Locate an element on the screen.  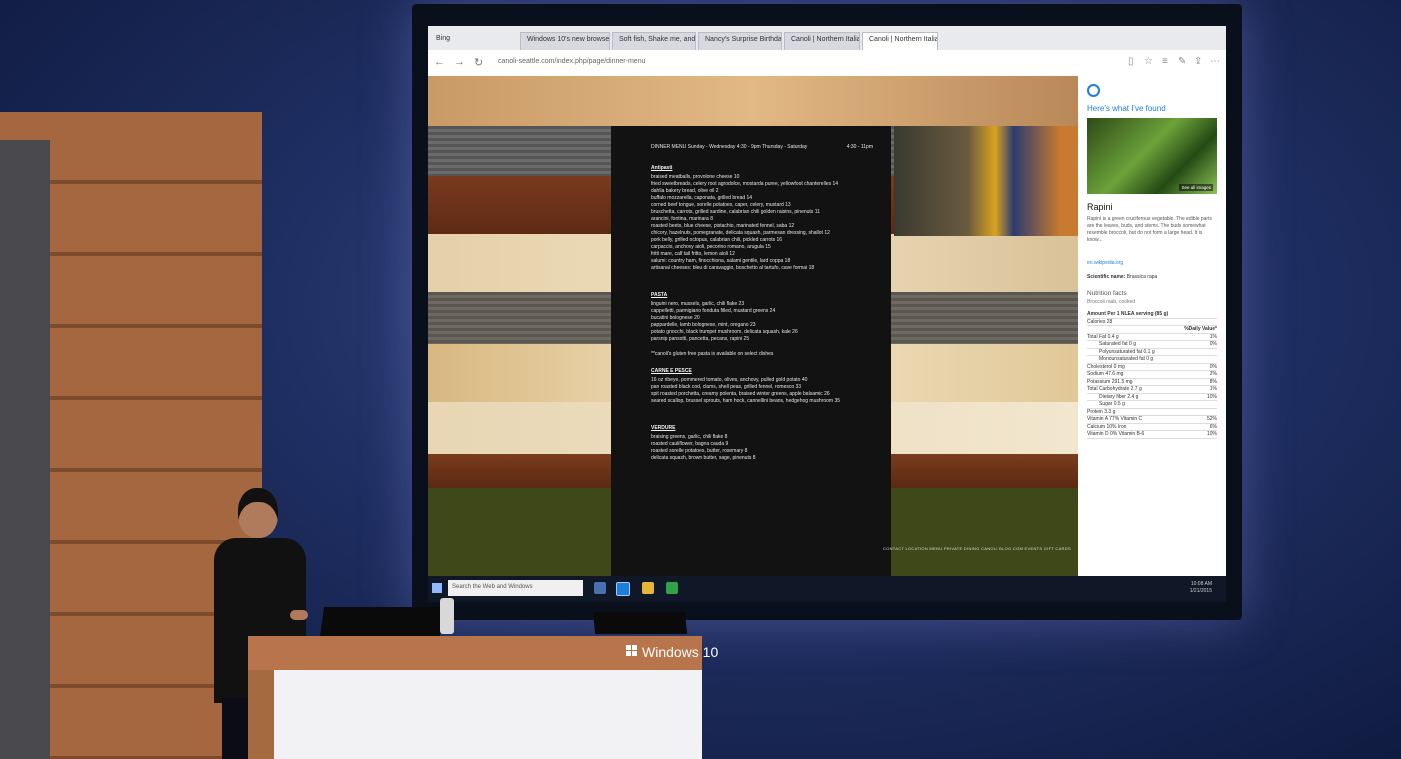
amount-per-row: Amount Per 1 NLEA serving (85 g) is located at coordinates (1152, 315).